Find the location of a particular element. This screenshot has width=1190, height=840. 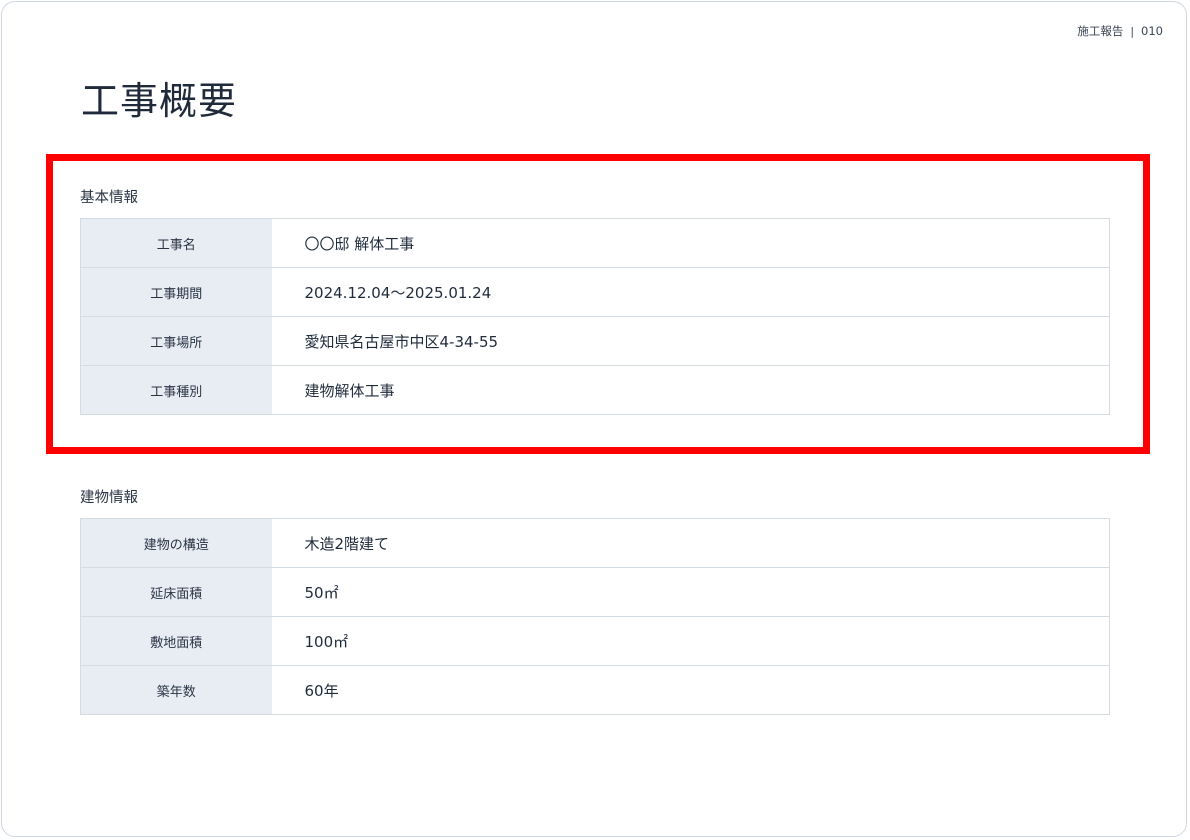

table-row: 工事種別 建物解体工事 is located at coordinates (595, 390).